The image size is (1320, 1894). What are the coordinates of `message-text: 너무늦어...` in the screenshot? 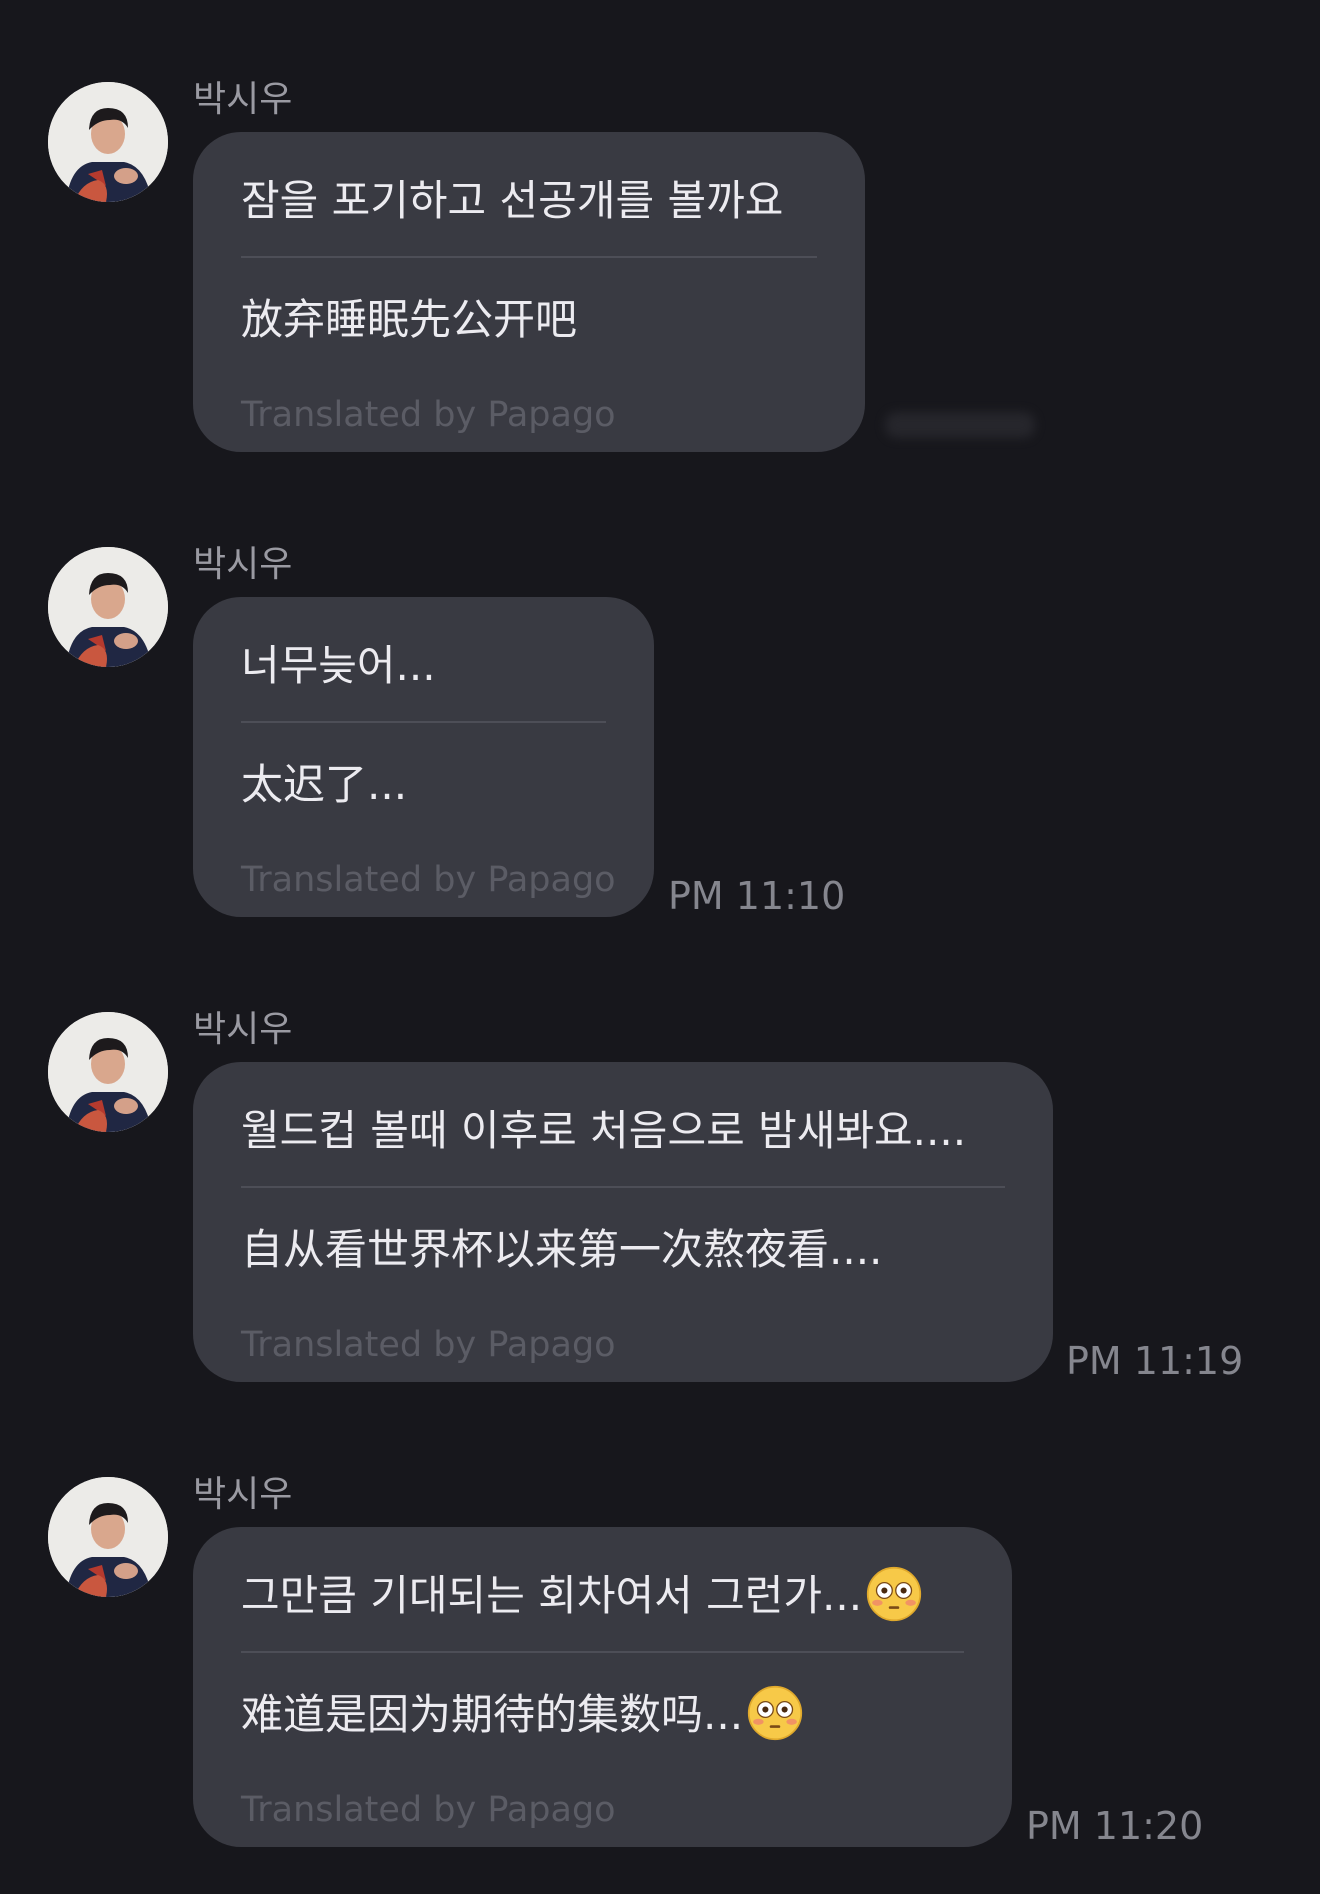 It's located at (338, 665).